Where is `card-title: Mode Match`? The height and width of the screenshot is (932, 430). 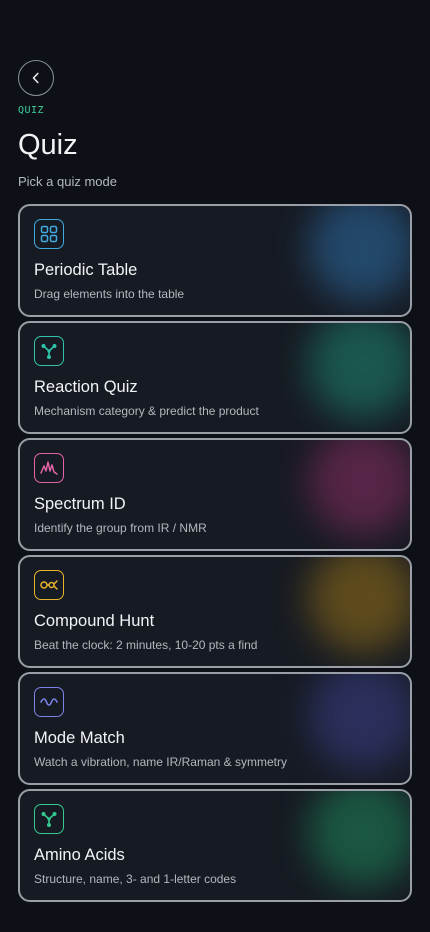 card-title: Mode Match is located at coordinates (79, 738).